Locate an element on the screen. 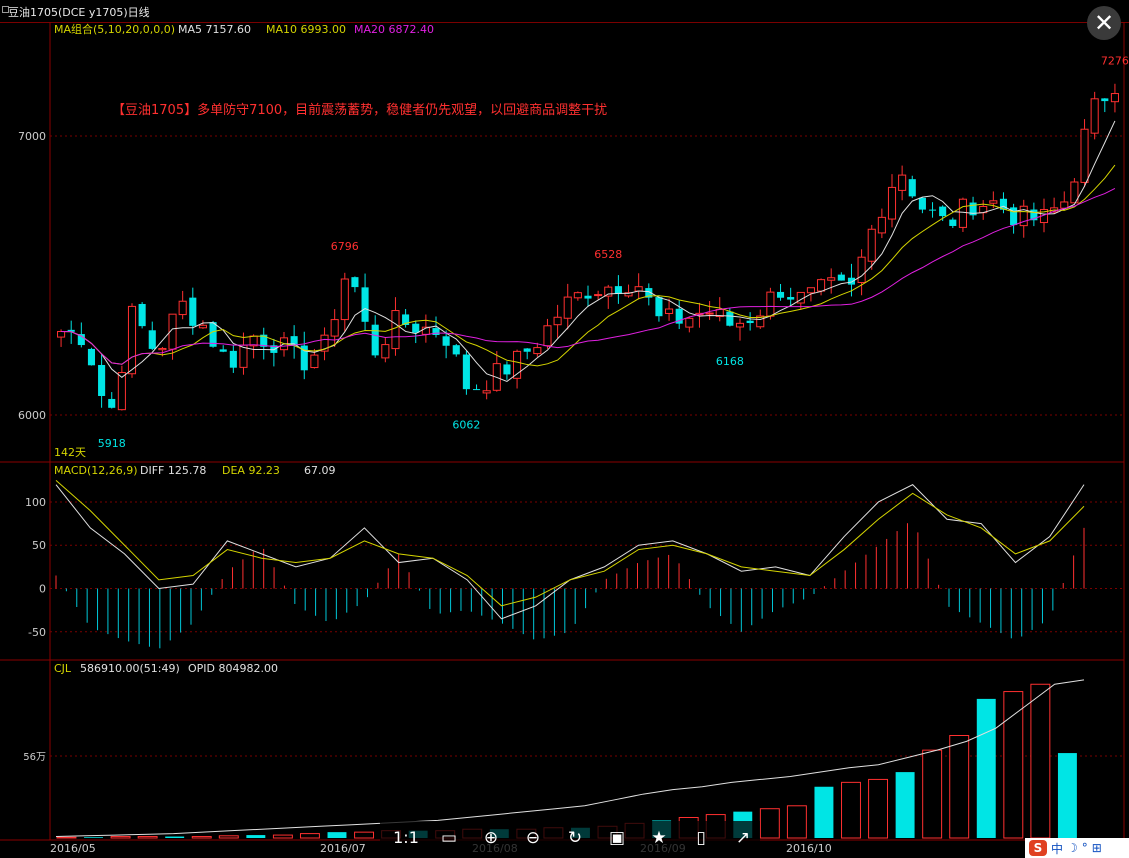 Image resolution: width=1129 pixels, height=858 pixels. ma-legend-0: MA5 7157.60 is located at coordinates (214, 29).